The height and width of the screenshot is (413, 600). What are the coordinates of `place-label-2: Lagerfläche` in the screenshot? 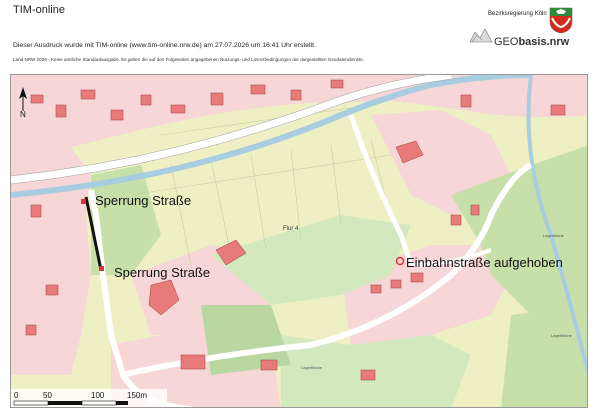 It's located at (562, 335).